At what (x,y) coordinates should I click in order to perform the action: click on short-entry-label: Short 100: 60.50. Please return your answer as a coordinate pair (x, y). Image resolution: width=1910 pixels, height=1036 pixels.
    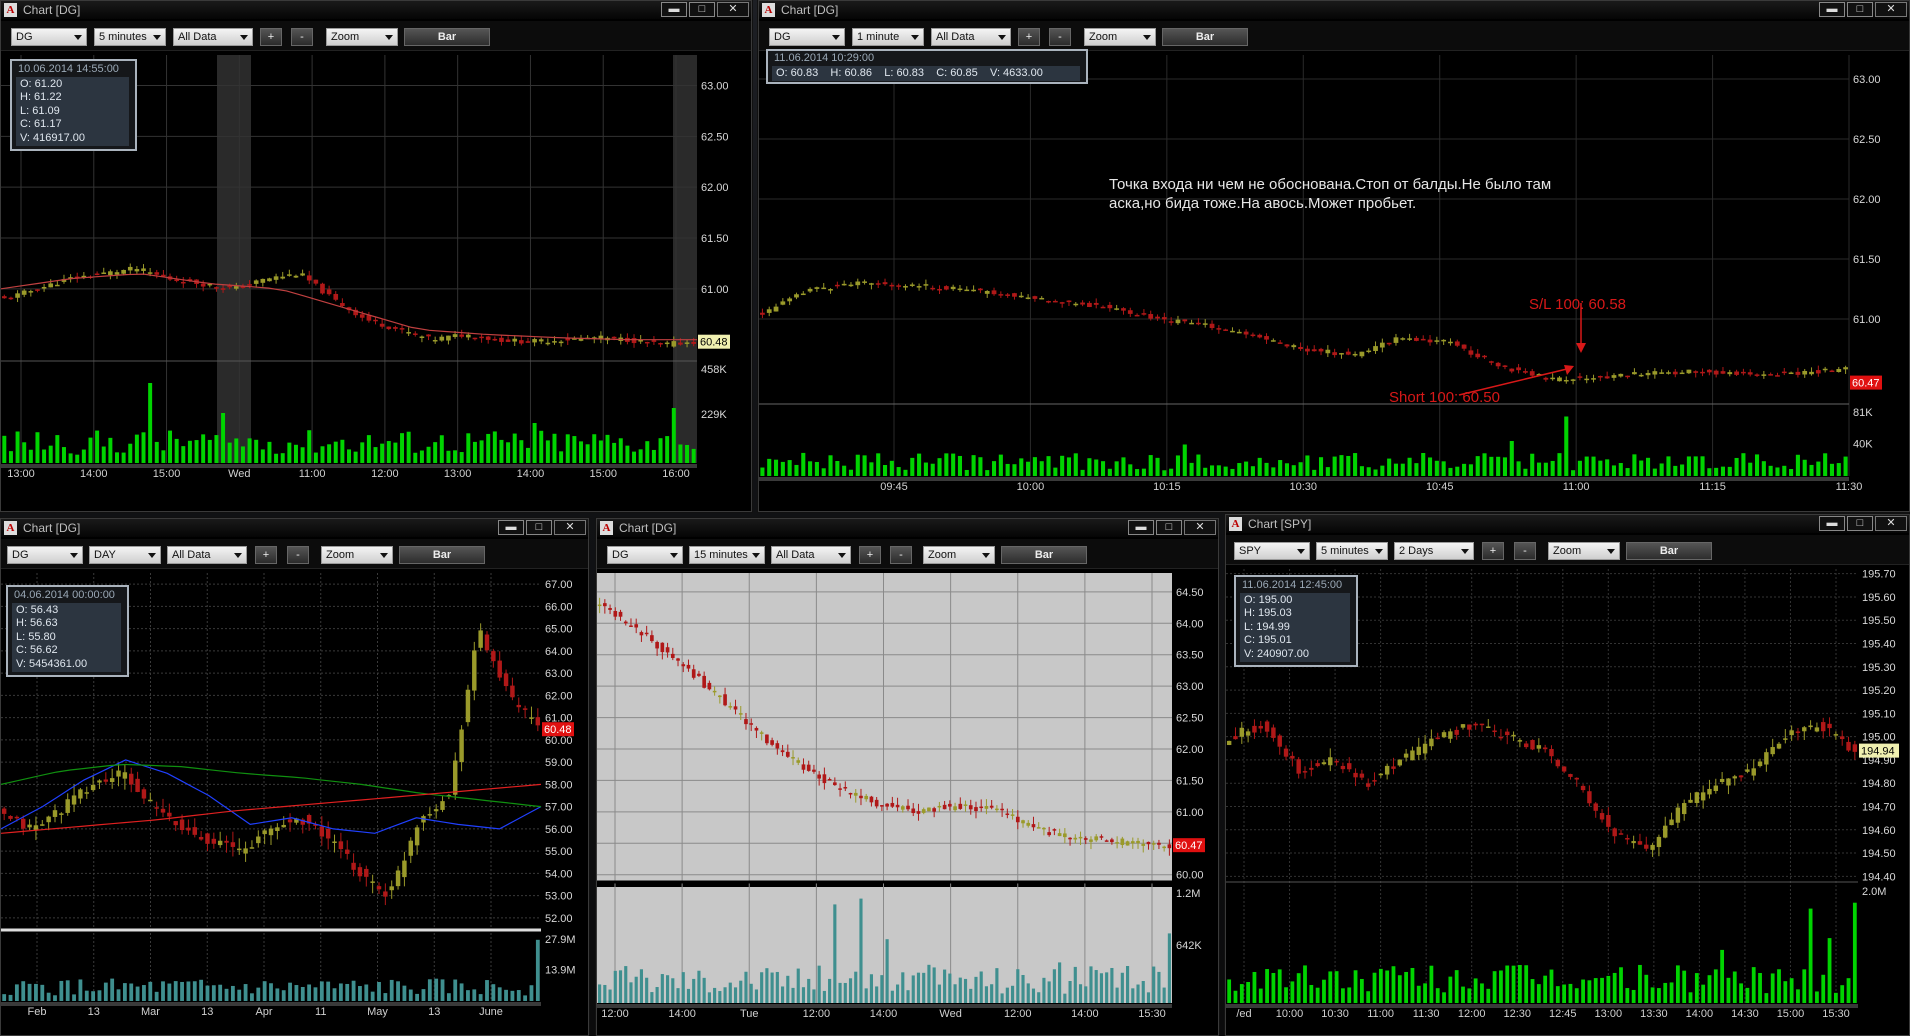
    Looking at the image, I should click on (1444, 397).